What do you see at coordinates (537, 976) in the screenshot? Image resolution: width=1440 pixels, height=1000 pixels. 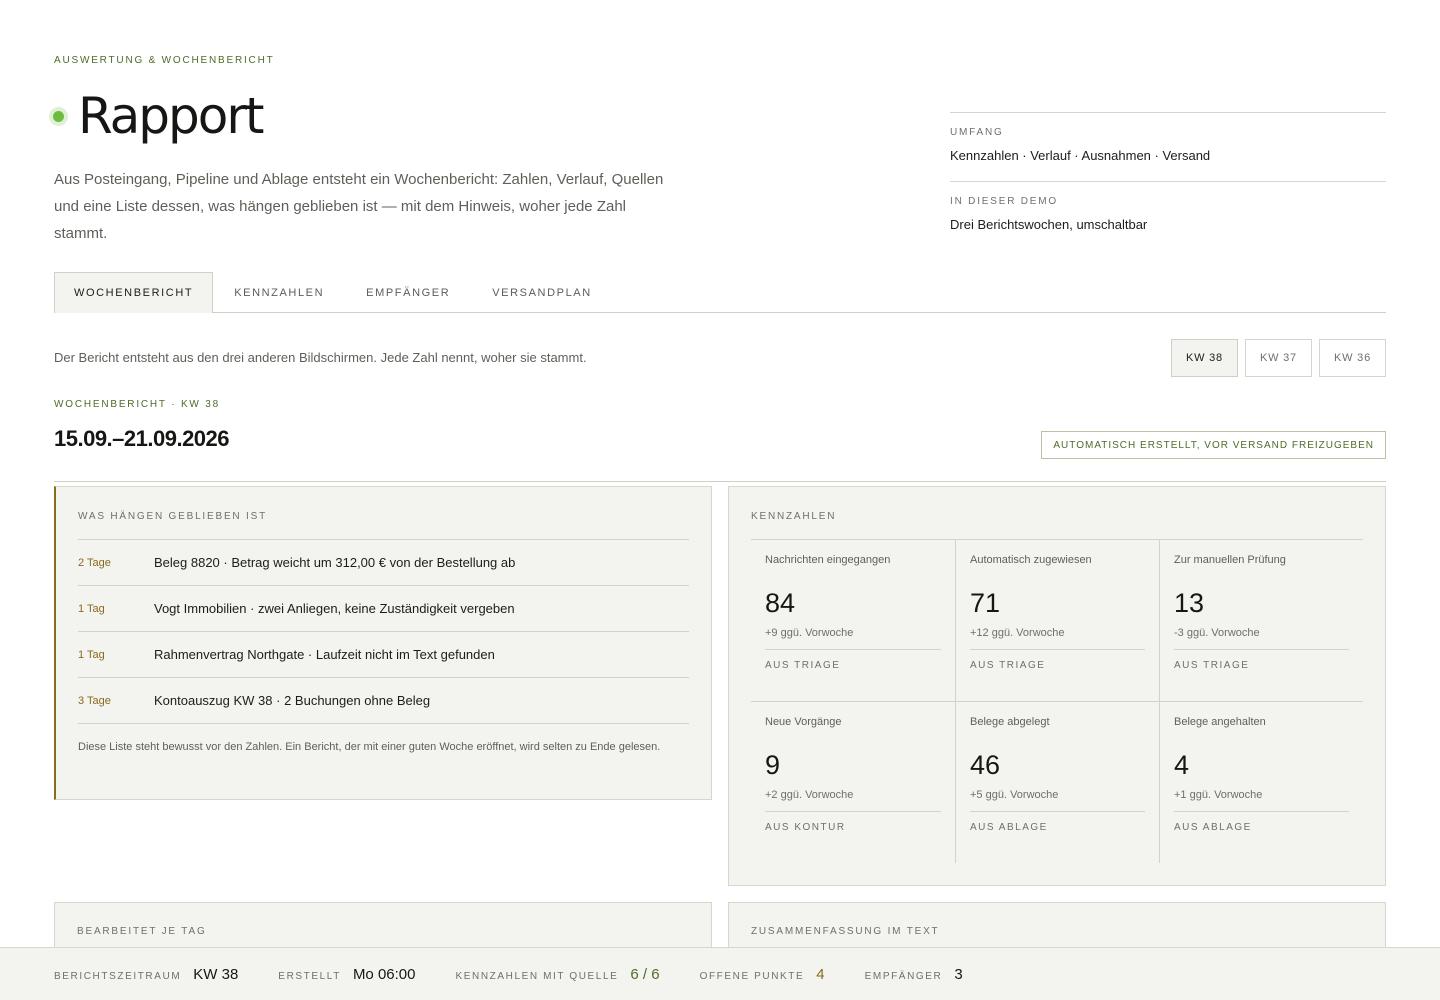 I see `status-sourced-label: KENNZAHLEN MIT QUELLE` at bounding box center [537, 976].